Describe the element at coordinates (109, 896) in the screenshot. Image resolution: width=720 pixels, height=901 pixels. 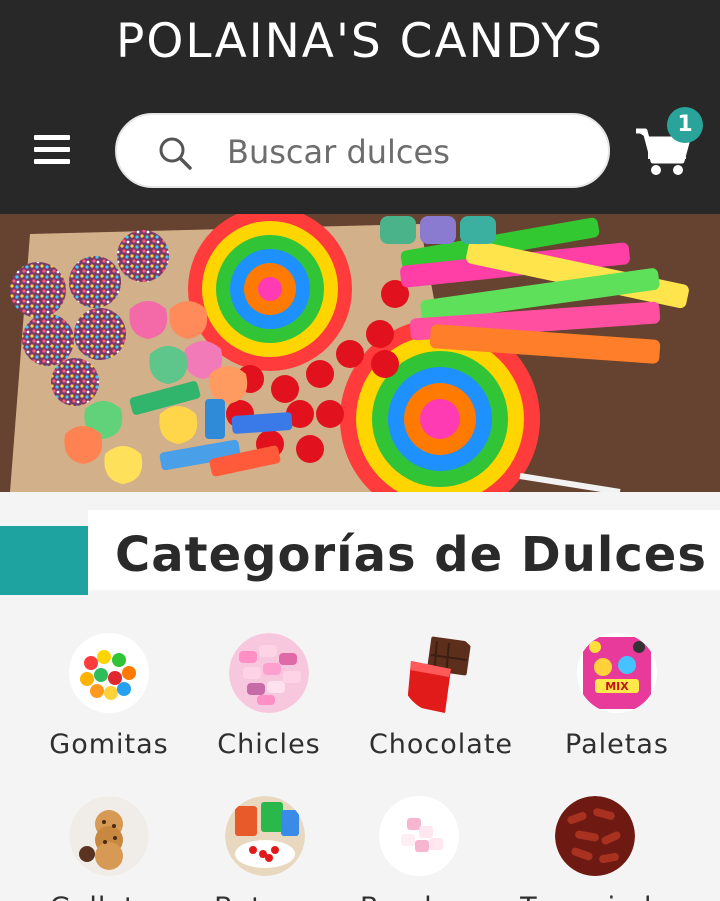
I see `category-label: Galletas` at that location.